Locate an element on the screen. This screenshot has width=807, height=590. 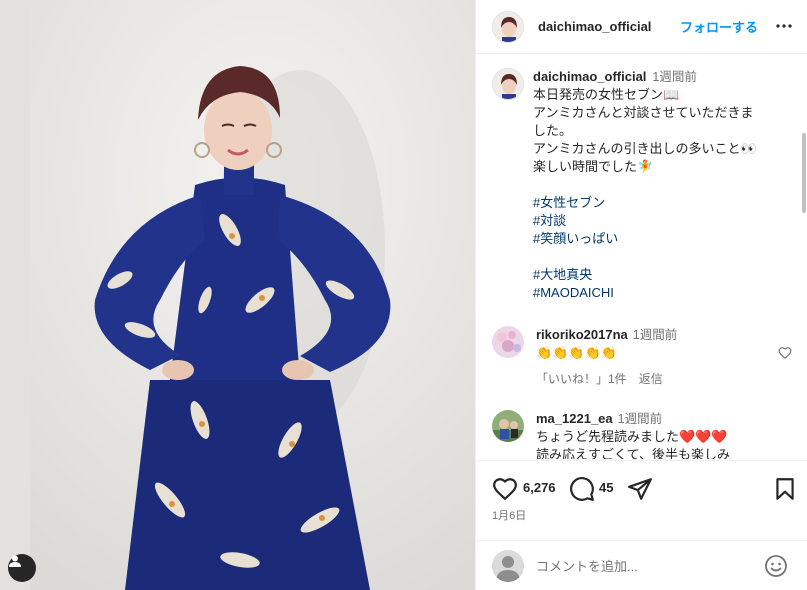
caption-line: アンミカさんと対談させていただきま is located at coordinates (643, 112).